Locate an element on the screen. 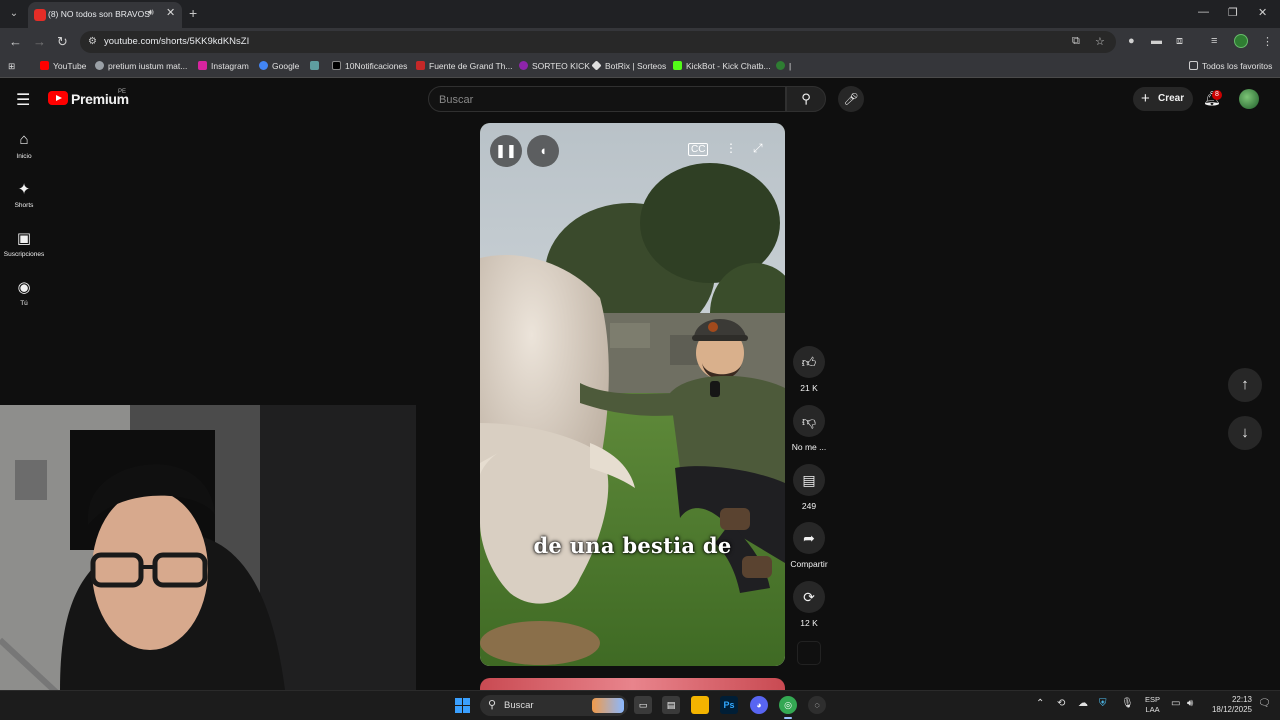 This screenshot has height=720, width=1280. bookmark-icon is located at coordinates (314, 65).